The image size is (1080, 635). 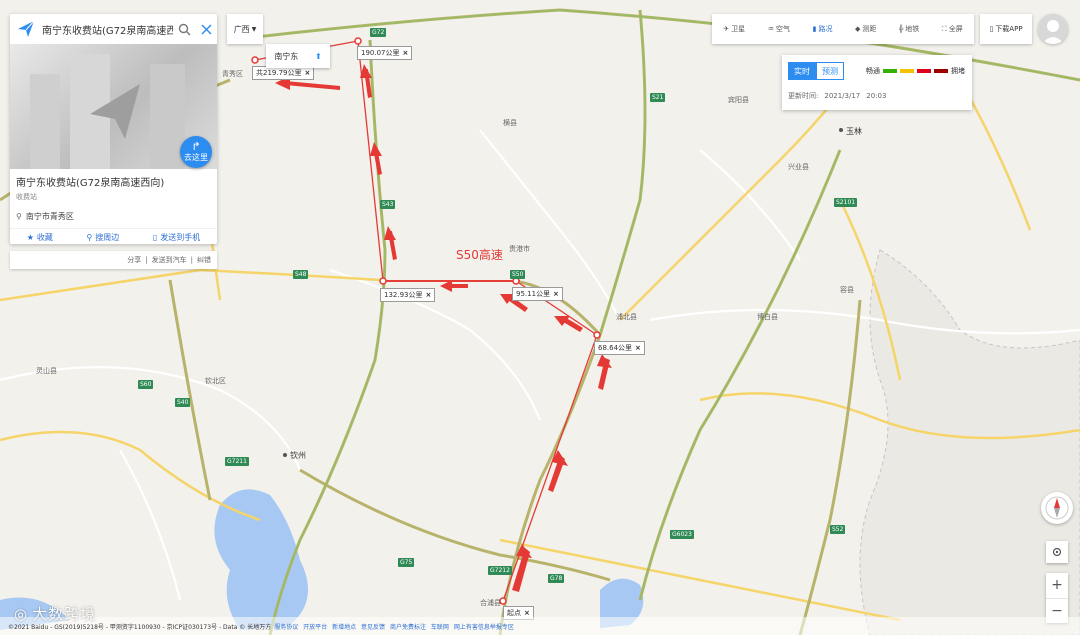 I want to click on tab-realtime: 实时, so click(x=802, y=71).